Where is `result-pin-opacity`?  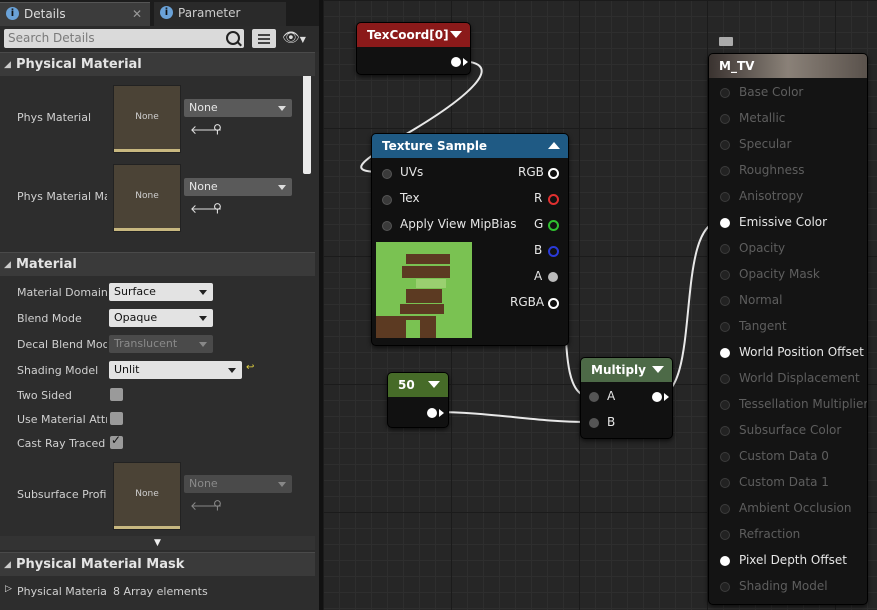
result-pin-opacity is located at coordinates (725, 249).